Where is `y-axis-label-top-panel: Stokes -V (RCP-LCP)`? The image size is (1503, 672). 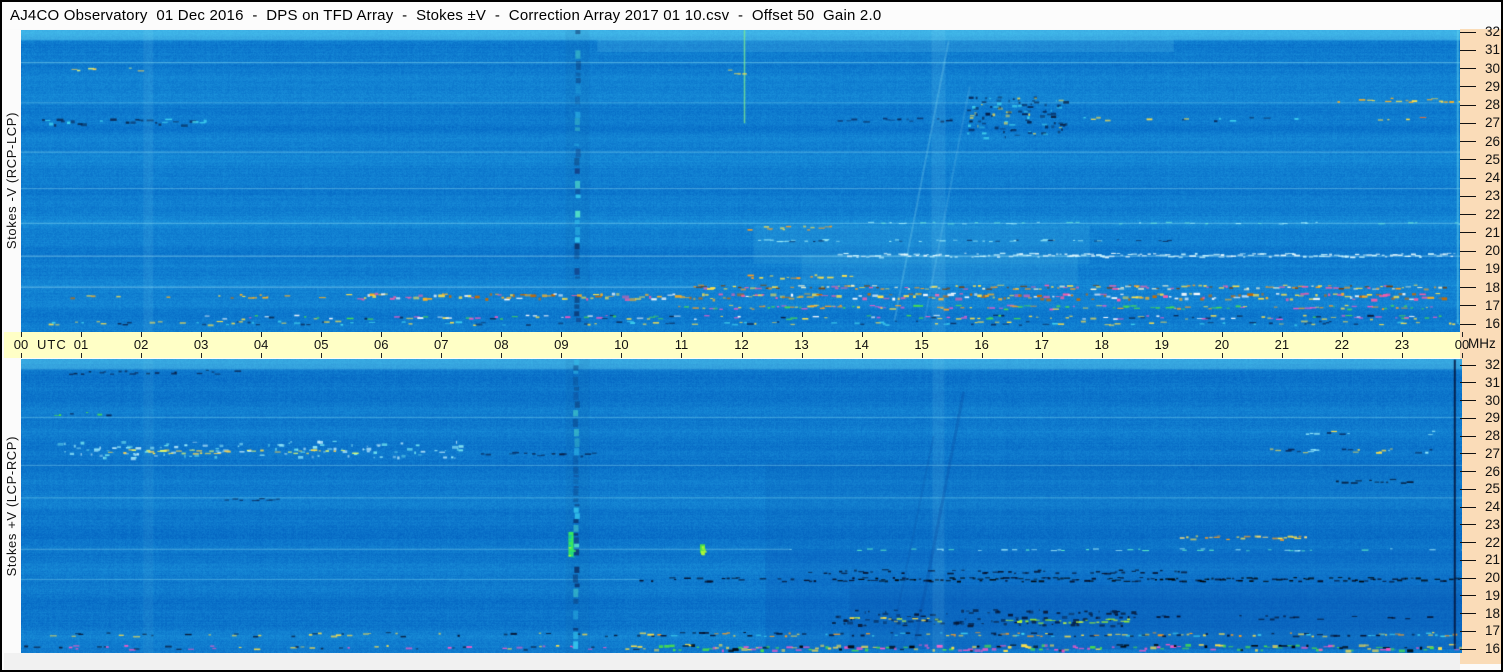
y-axis-label-top-panel: Stokes -V (RCP-LCP) is located at coordinates (11, 181).